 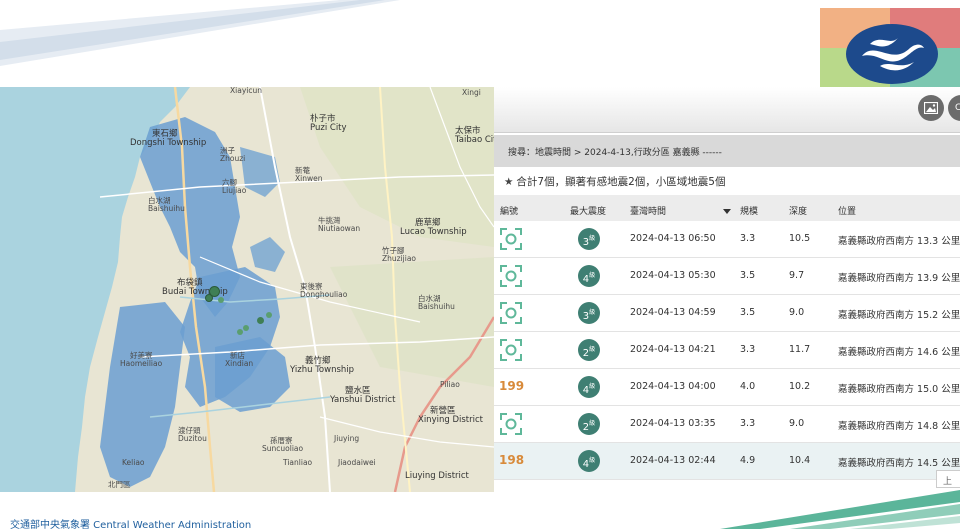 What do you see at coordinates (800, 238) in the screenshot?
I see `depth-cell: 10.5` at bounding box center [800, 238].